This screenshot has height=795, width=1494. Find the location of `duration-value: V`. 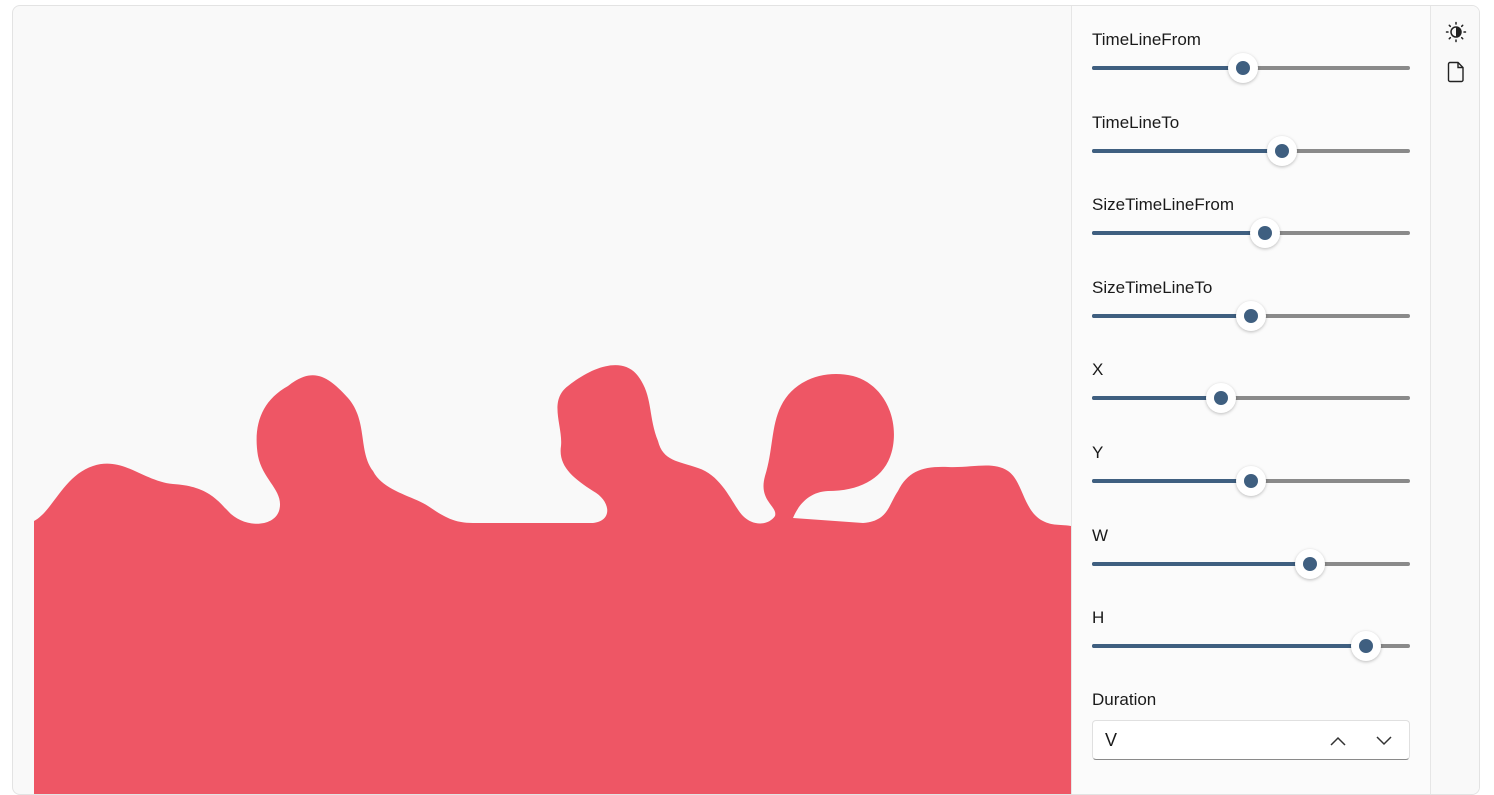

duration-value: V is located at coordinates (1111, 740).